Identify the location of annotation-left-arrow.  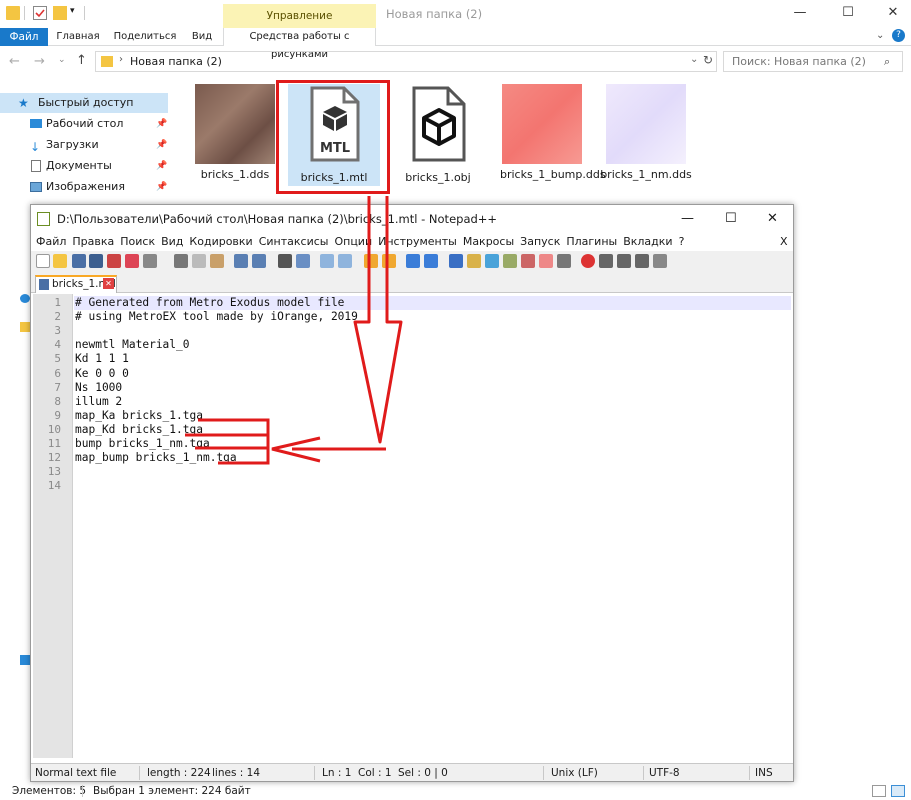
(328, 449).